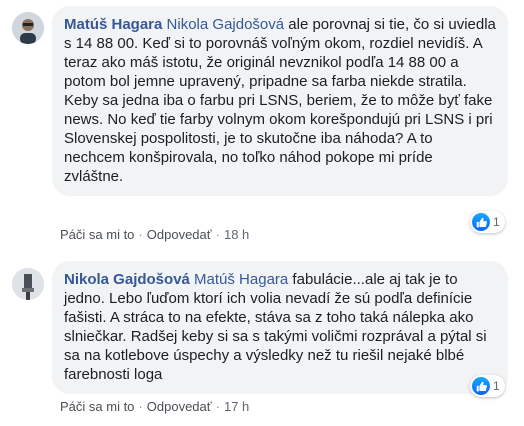 The width and height of the screenshot is (524, 426). Describe the element at coordinates (236, 234) in the screenshot. I see `timestamp: 18 h` at that location.